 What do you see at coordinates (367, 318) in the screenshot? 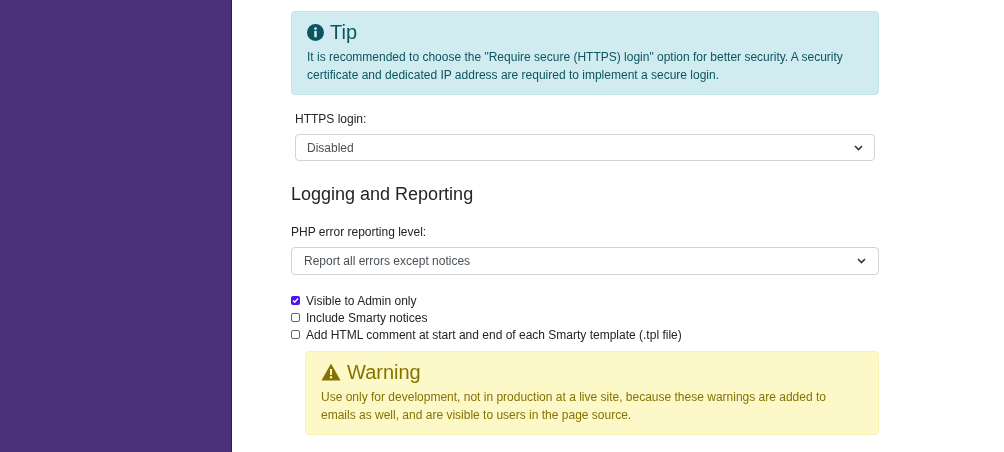
I see `checkbox-label: Include Smarty notices` at bounding box center [367, 318].